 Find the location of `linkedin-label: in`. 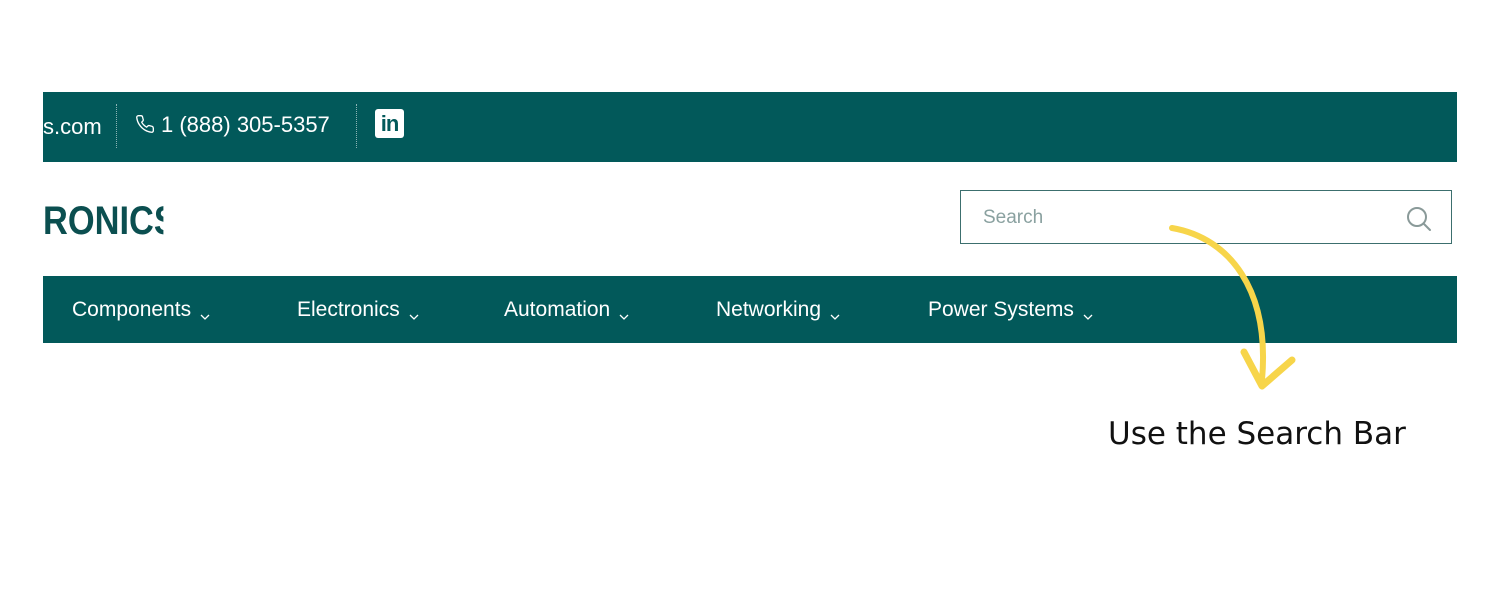

linkedin-label: in is located at coordinates (390, 123).